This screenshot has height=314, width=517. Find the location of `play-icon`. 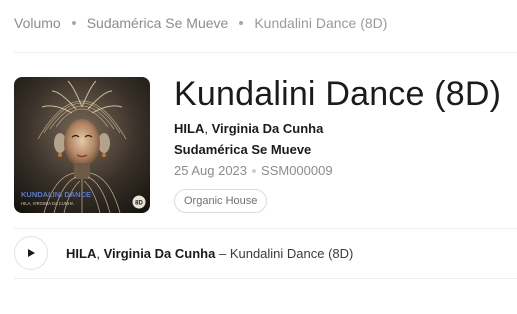

play-icon is located at coordinates (31, 253).